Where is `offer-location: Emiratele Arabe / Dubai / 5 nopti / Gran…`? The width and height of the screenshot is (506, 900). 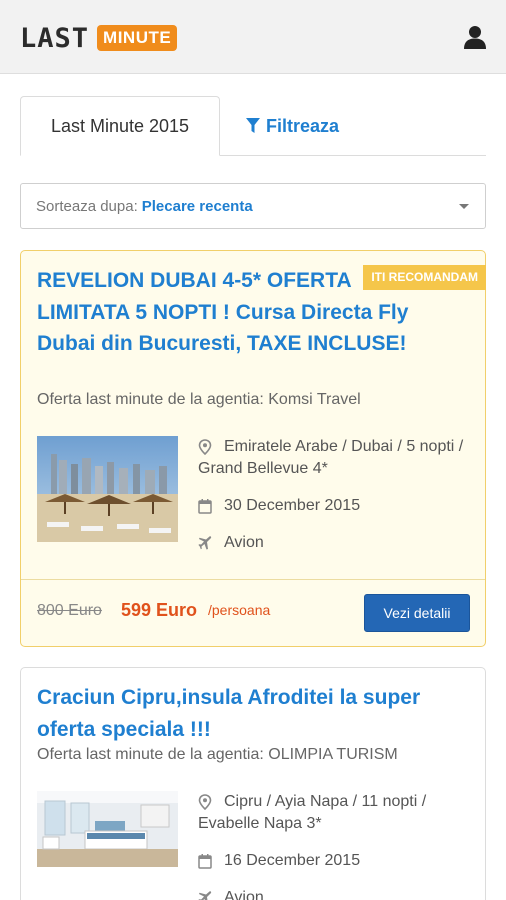 offer-location: Emiratele Arabe / Dubai / 5 nopti / Gran… is located at coordinates (331, 457).